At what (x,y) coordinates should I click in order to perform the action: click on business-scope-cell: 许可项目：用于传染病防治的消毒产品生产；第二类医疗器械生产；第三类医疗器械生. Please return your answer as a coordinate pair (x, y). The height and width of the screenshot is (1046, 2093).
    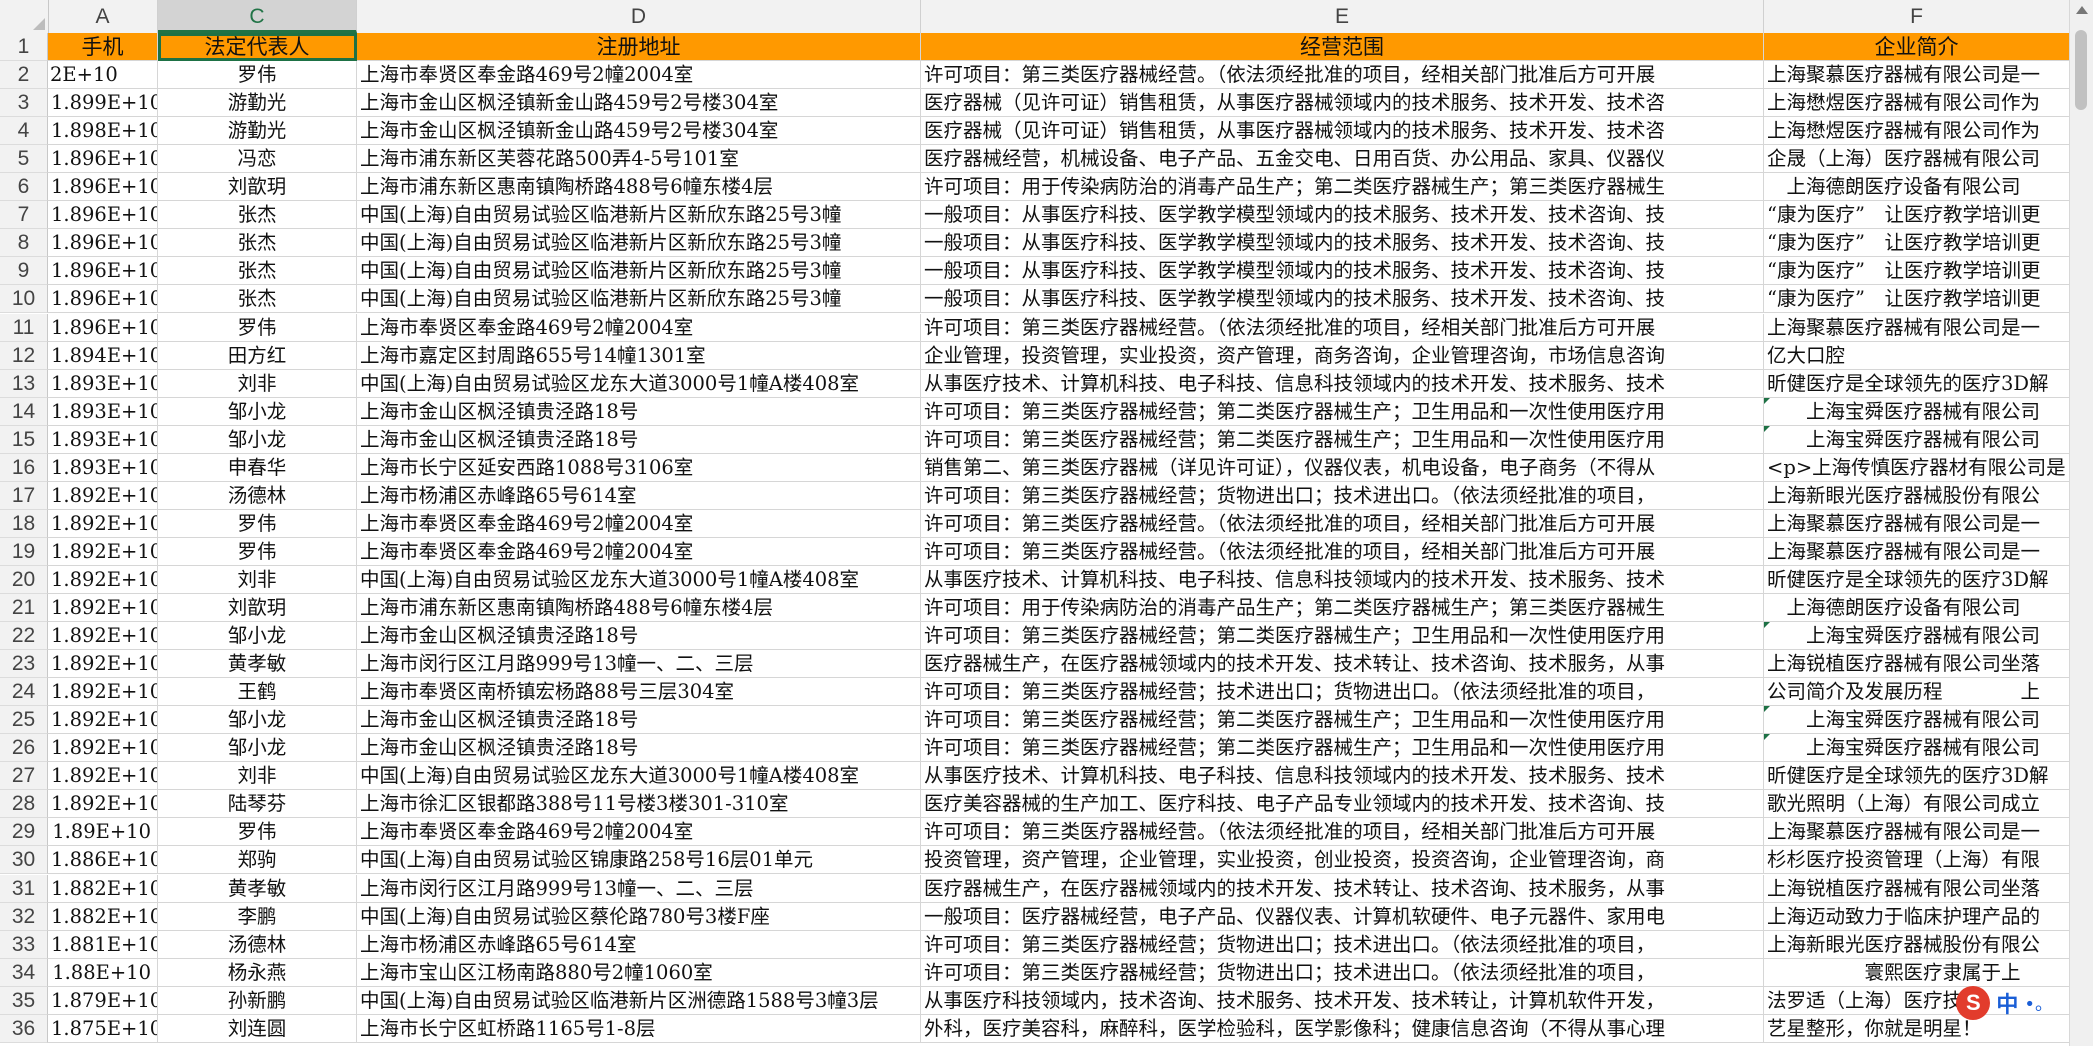
    Looking at the image, I should click on (1342, 187).